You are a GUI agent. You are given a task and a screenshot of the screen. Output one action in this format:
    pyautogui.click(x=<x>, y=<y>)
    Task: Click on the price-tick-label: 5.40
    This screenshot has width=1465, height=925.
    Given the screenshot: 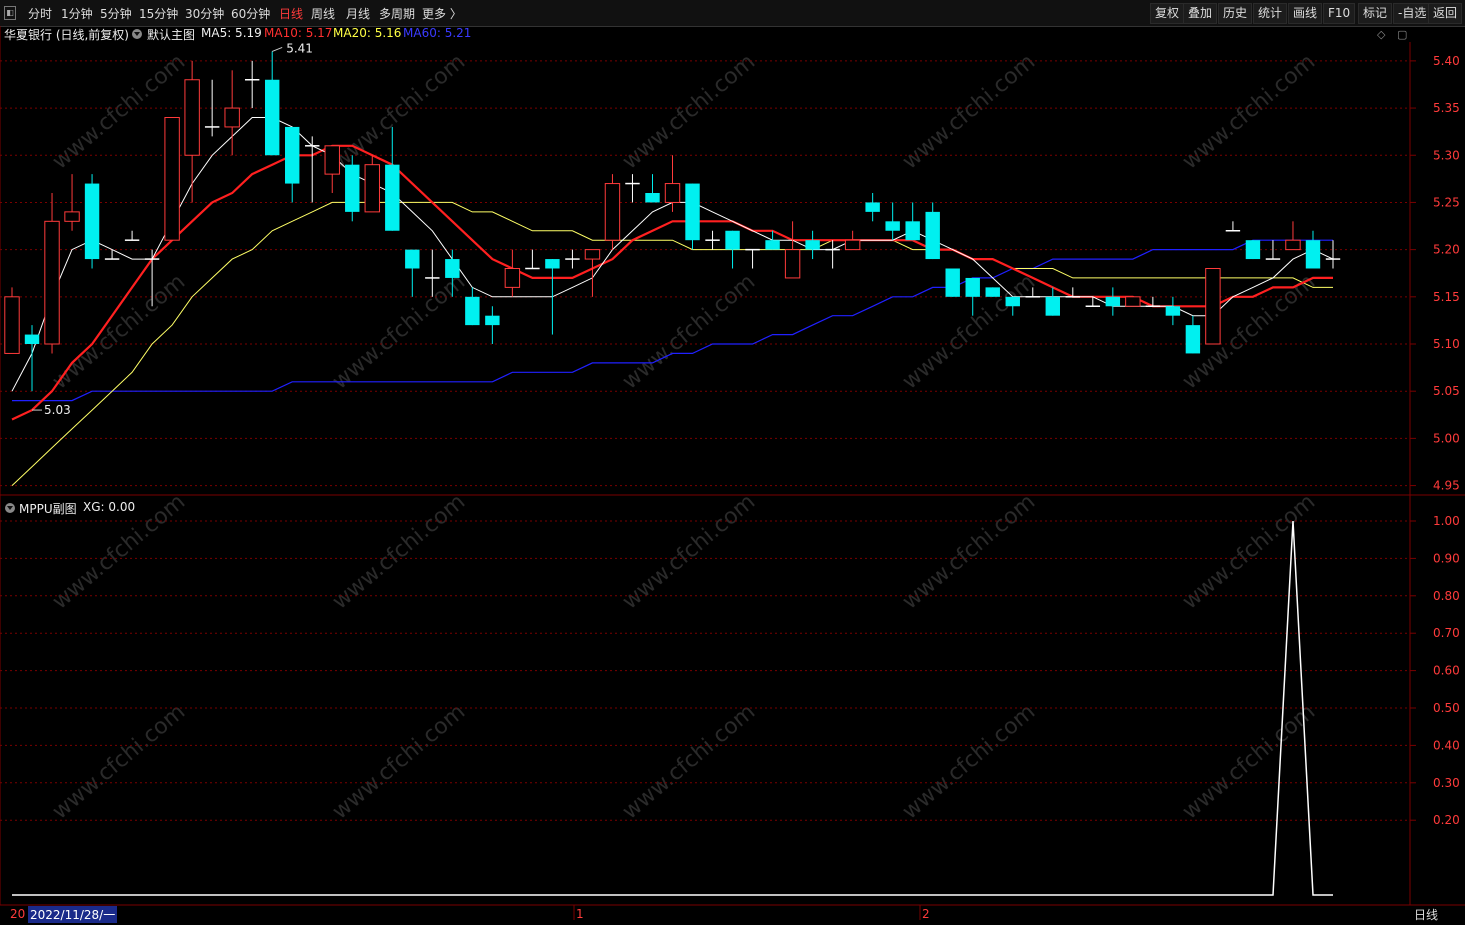 What is the action you would take?
    pyautogui.click(x=1446, y=61)
    